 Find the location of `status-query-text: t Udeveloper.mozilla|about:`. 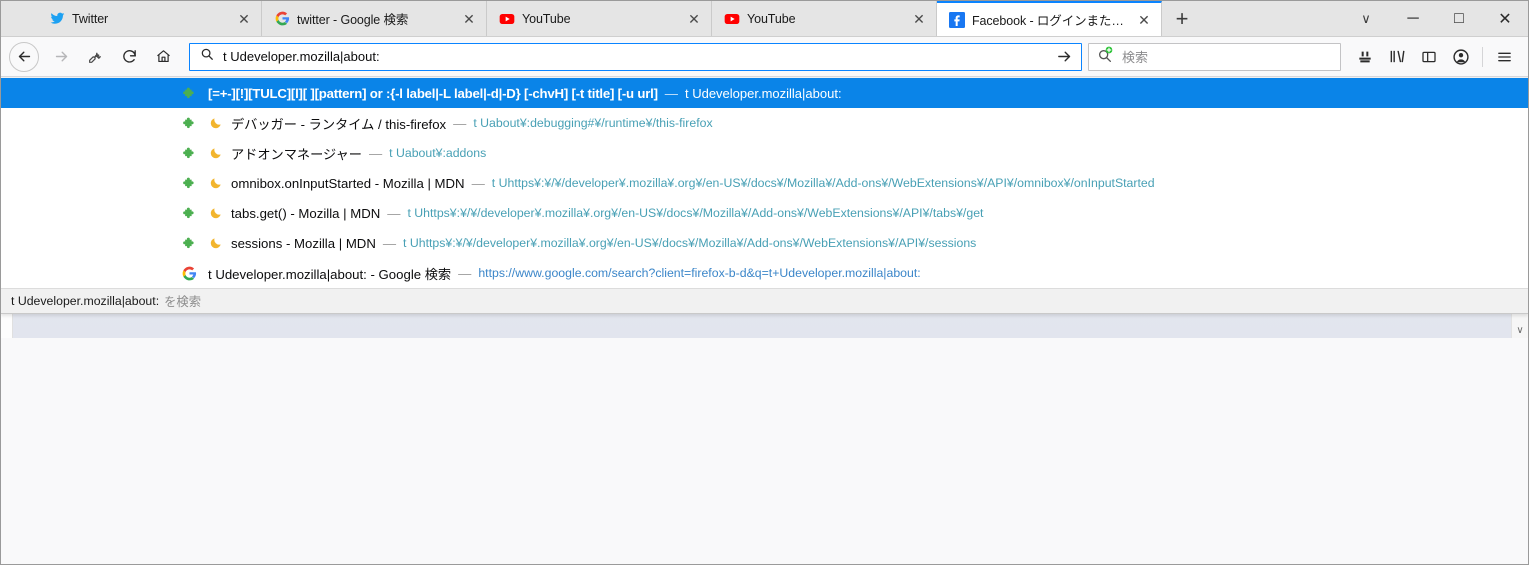

status-query-text: t Udeveloper.mozilla|about: is located at coordinates (85, 301).